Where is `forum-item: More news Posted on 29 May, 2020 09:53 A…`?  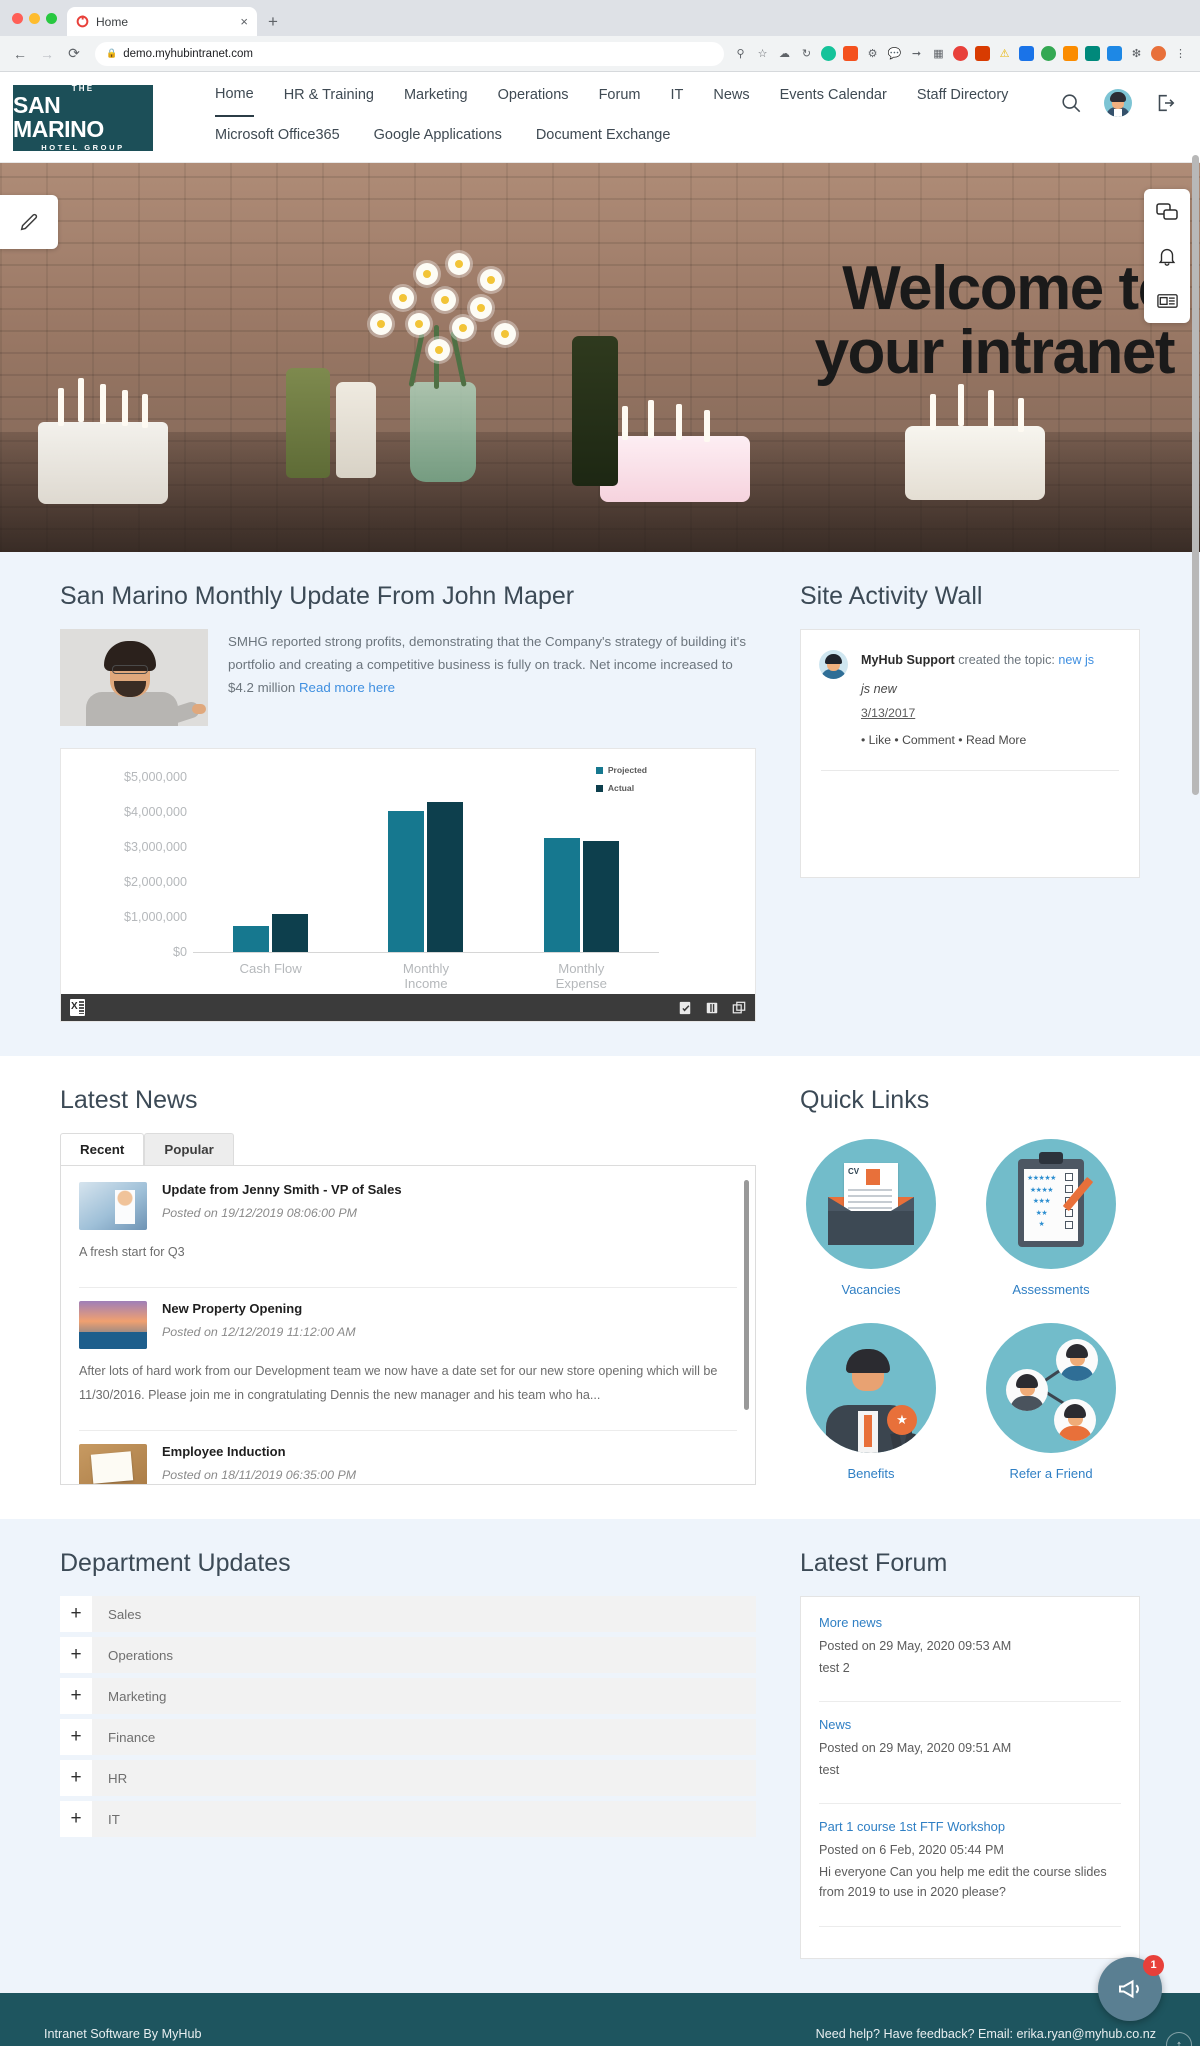
forum-item: More news Posted on 29 May, 2020 09:53 A… is located at coordinates (970, 1652).